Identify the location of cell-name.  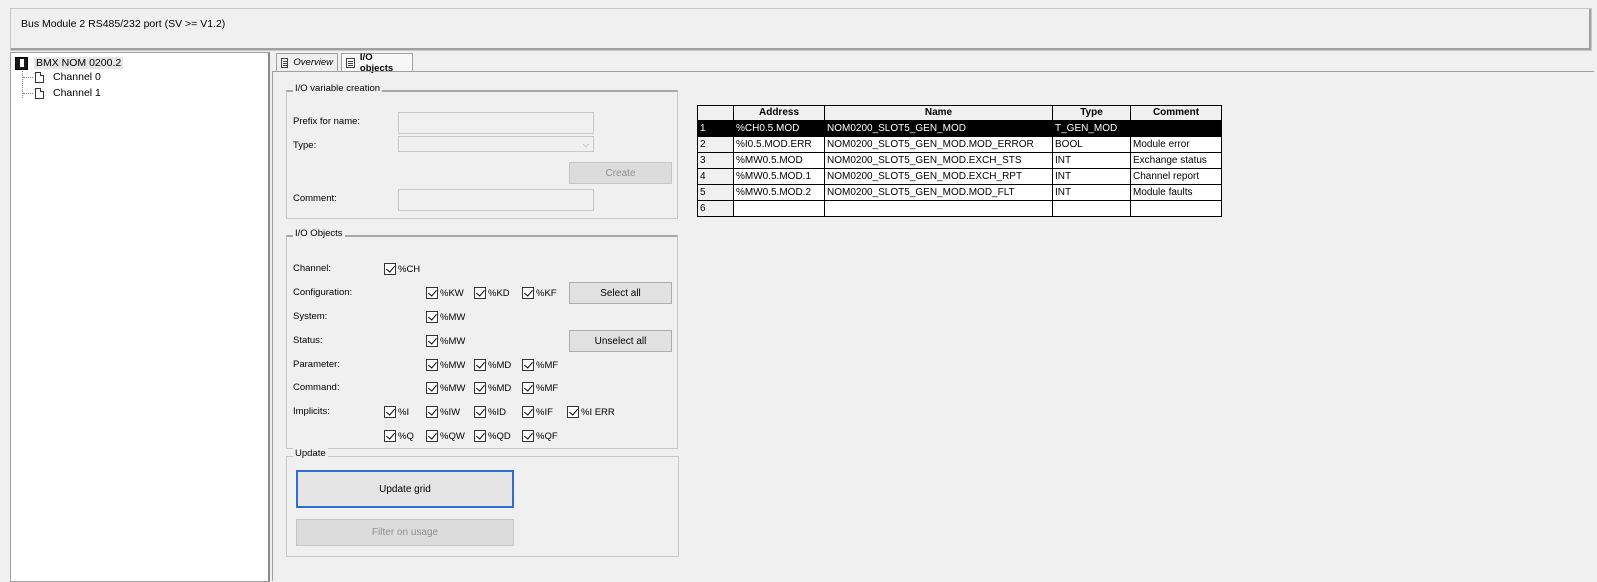
(938, 208).